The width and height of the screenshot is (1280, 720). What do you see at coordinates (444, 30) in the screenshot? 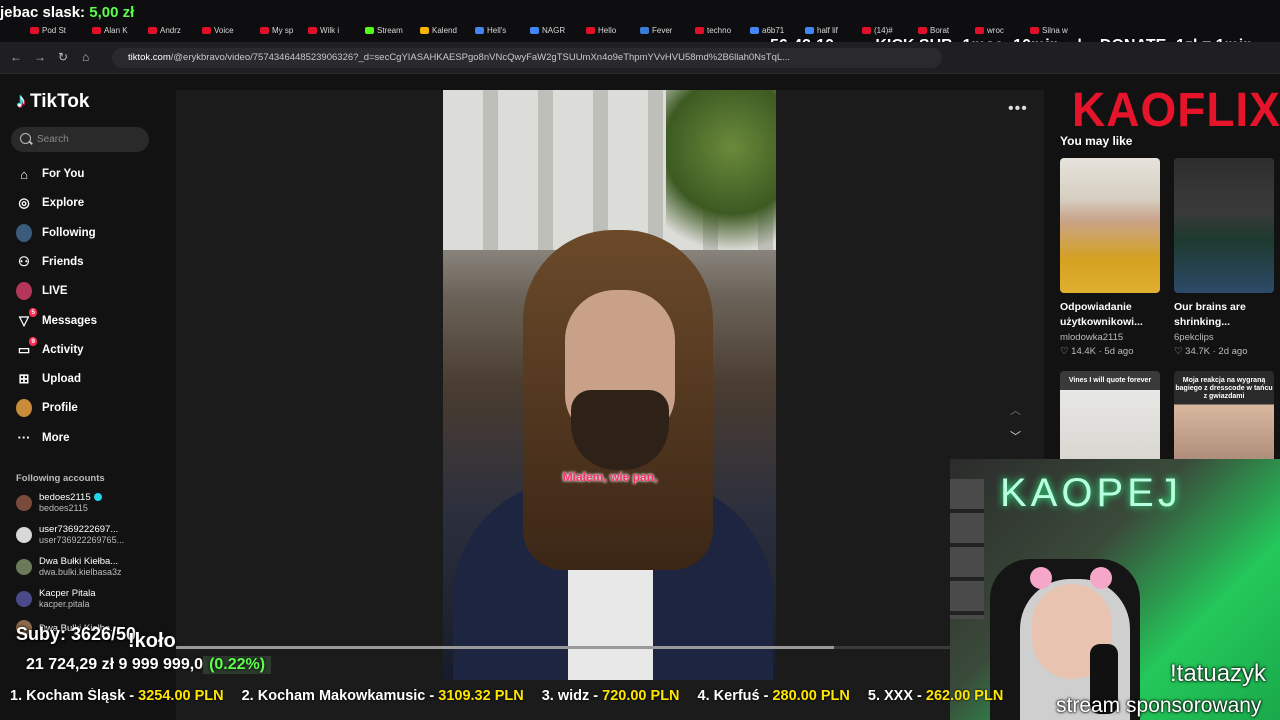
I see `tab-label: Kalend` at bounding box center [444, 30].